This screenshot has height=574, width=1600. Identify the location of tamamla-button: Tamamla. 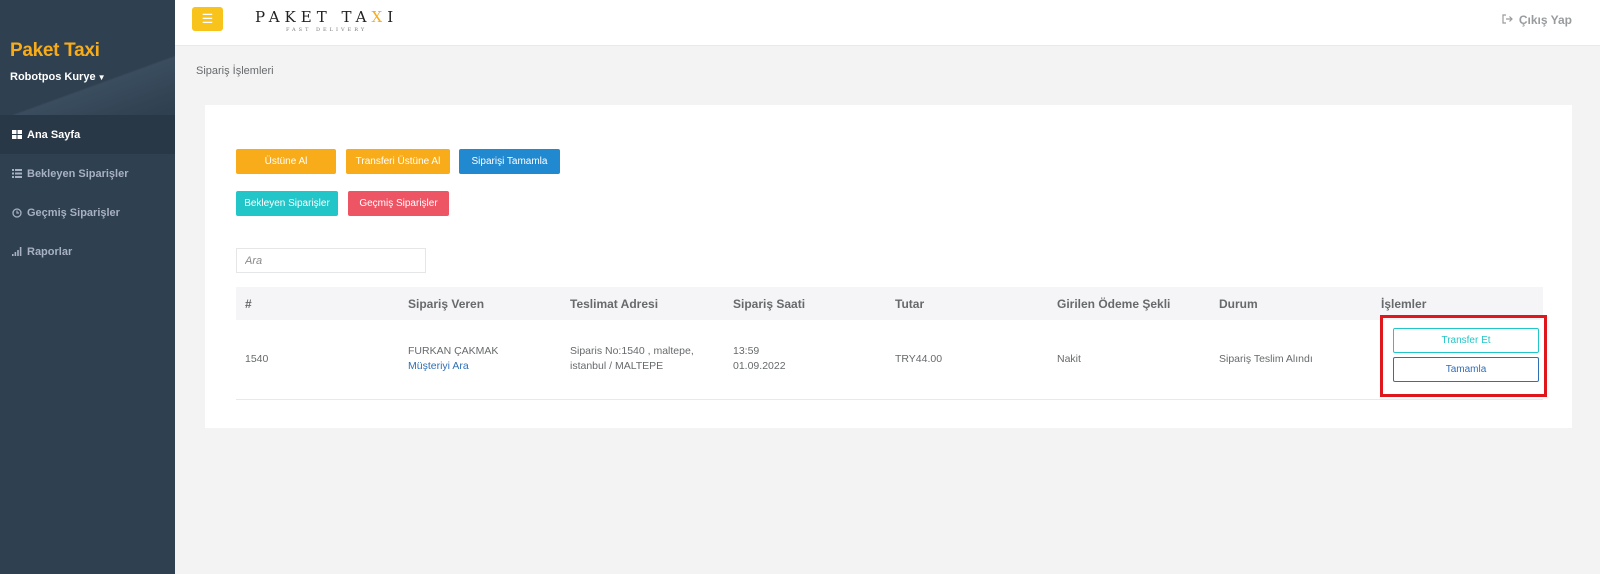
(1466, 369).